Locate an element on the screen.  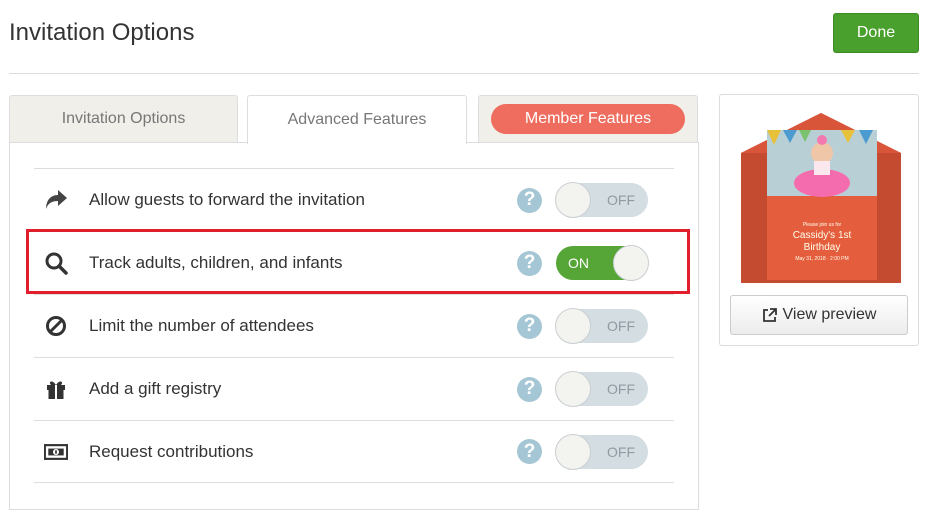
view-preview-label: View preview is located at coordinates (829, 314).